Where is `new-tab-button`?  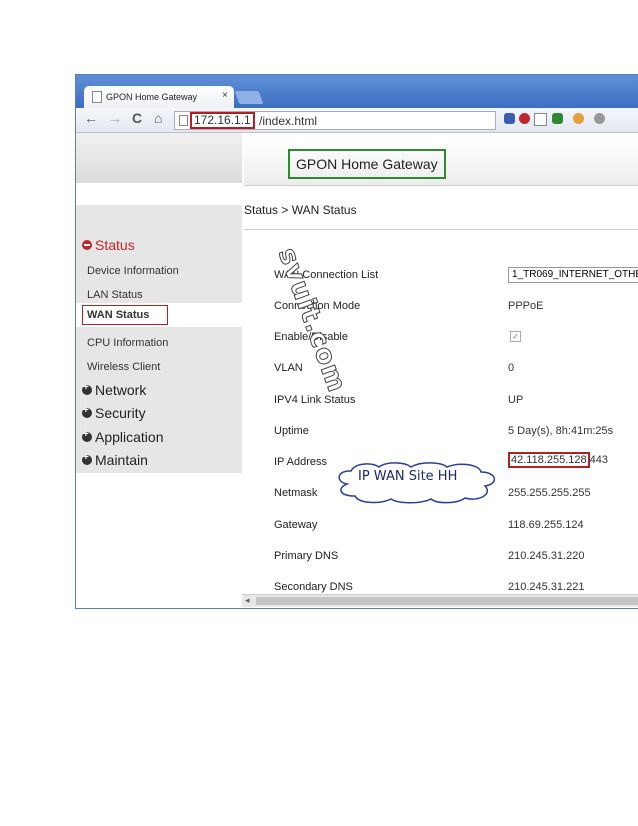
new-tab-button is located at coordinates (249, 97).